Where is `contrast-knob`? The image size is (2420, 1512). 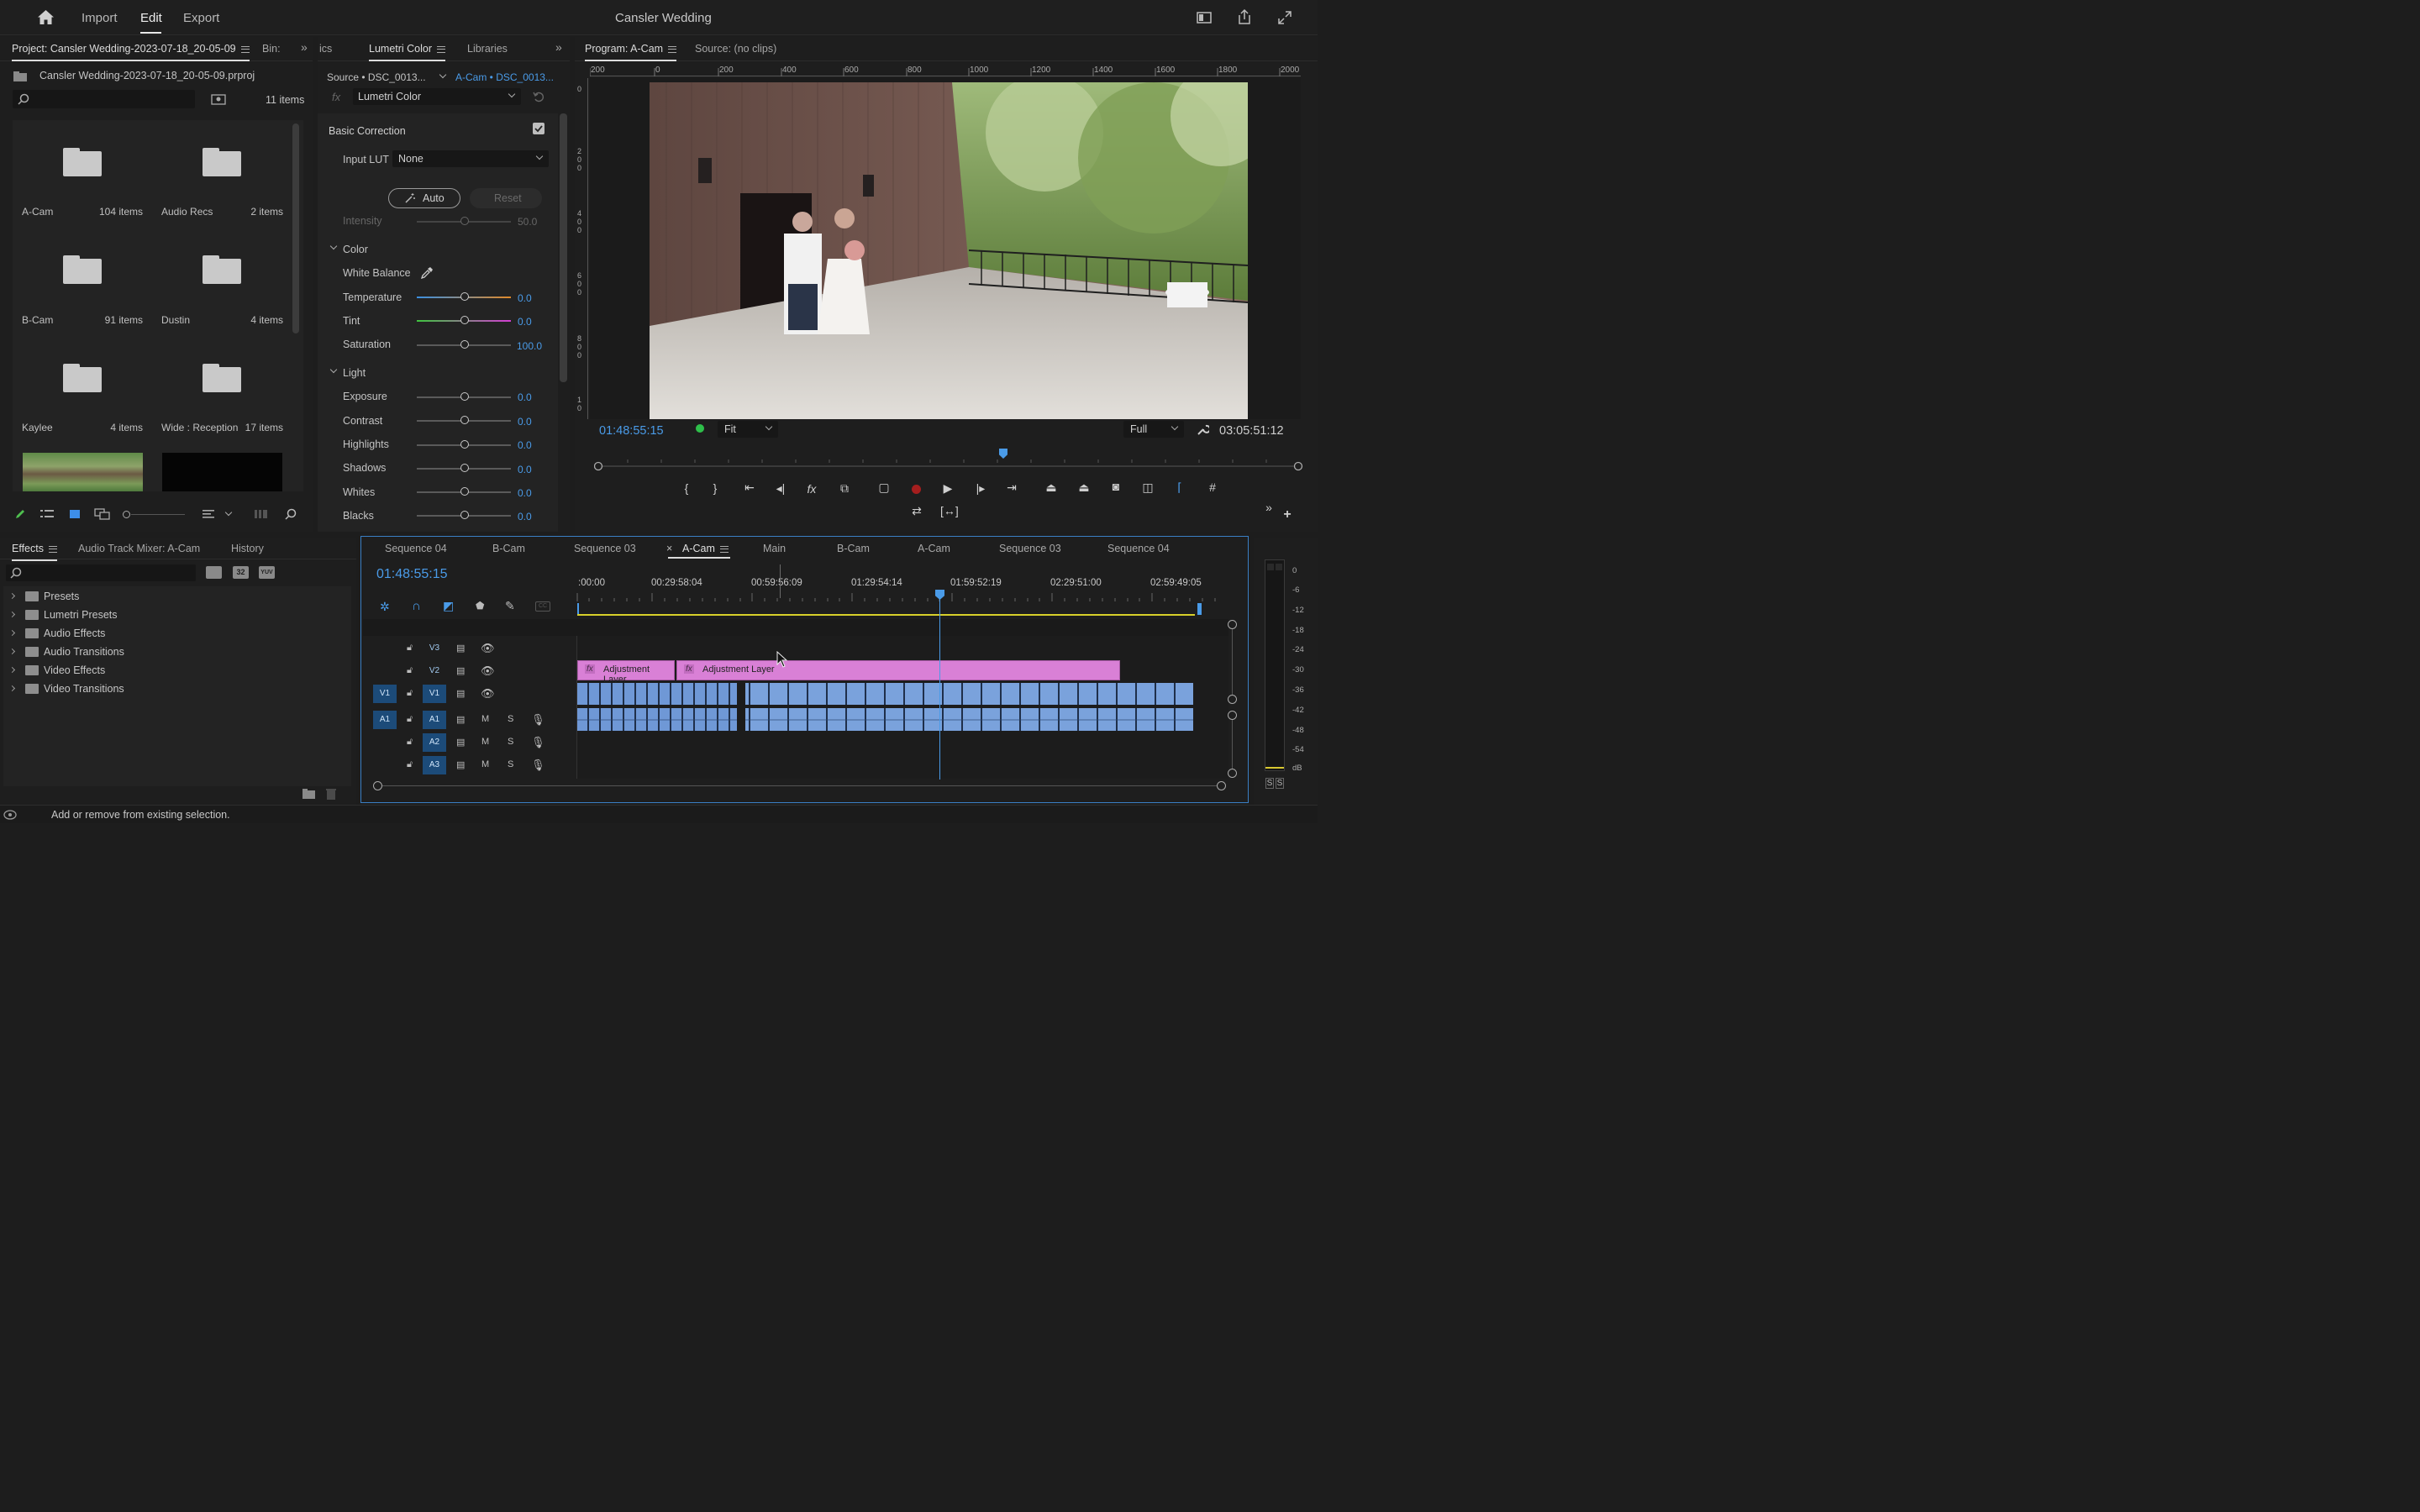 contrast-knob is located at coordinates (465, 420).